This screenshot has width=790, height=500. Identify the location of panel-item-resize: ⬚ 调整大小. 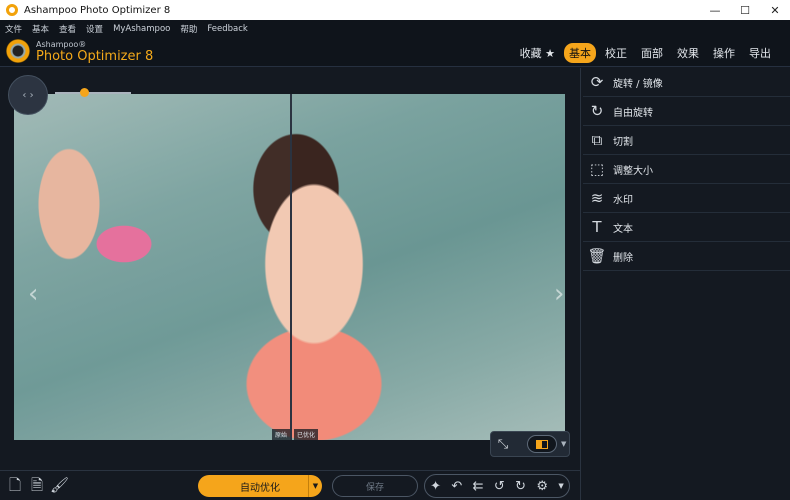
(686, 169).